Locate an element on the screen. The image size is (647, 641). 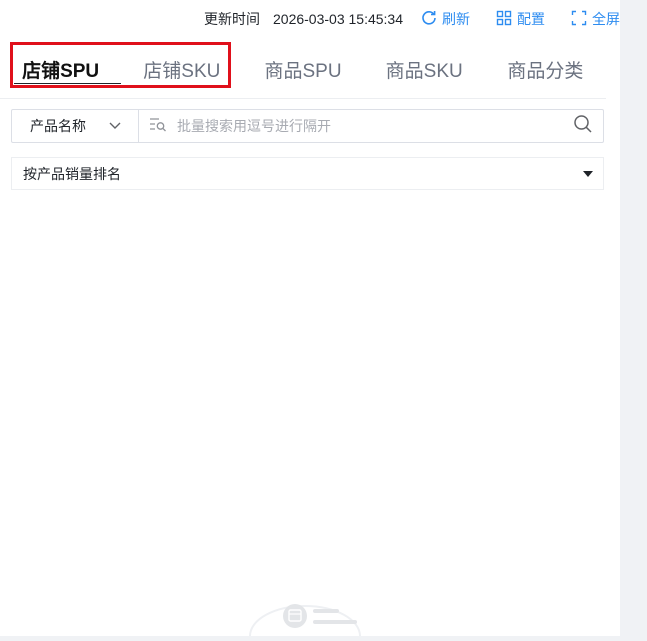
tab-product-sku: 商品SKU is located at coordinates (424, 72).